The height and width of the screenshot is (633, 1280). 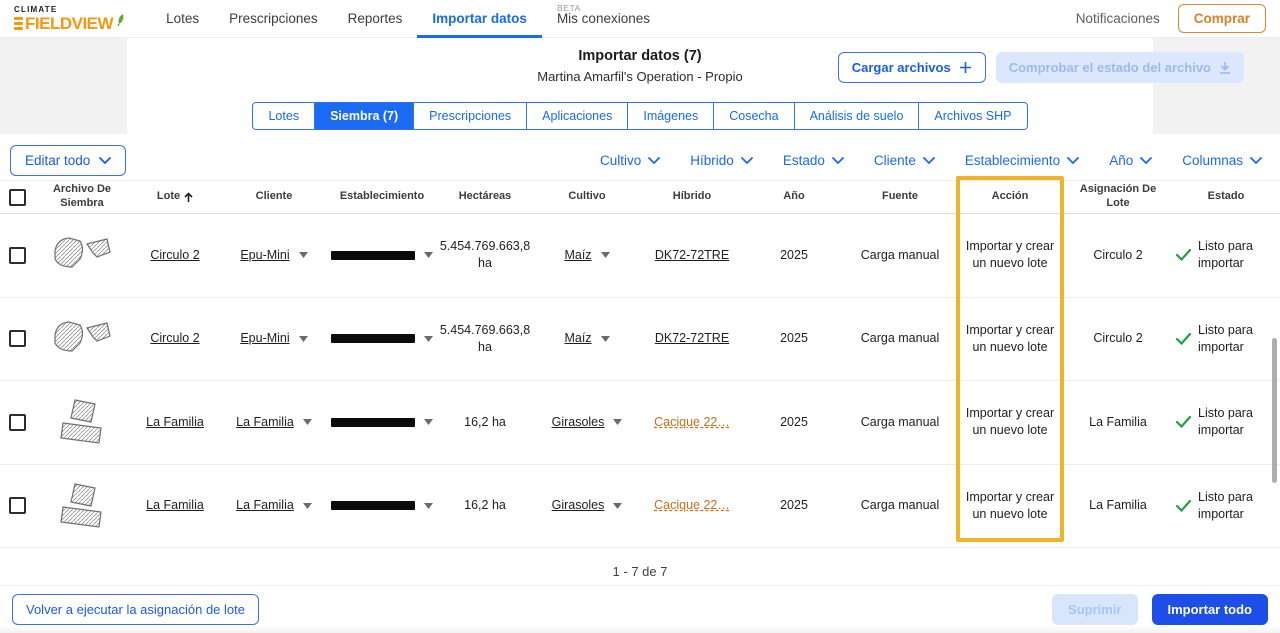 What do you see at coordinates (485, 197) in the screenshot?
I see `col-header-hectareas: Hectáreas` at bounding box center [485, 197].